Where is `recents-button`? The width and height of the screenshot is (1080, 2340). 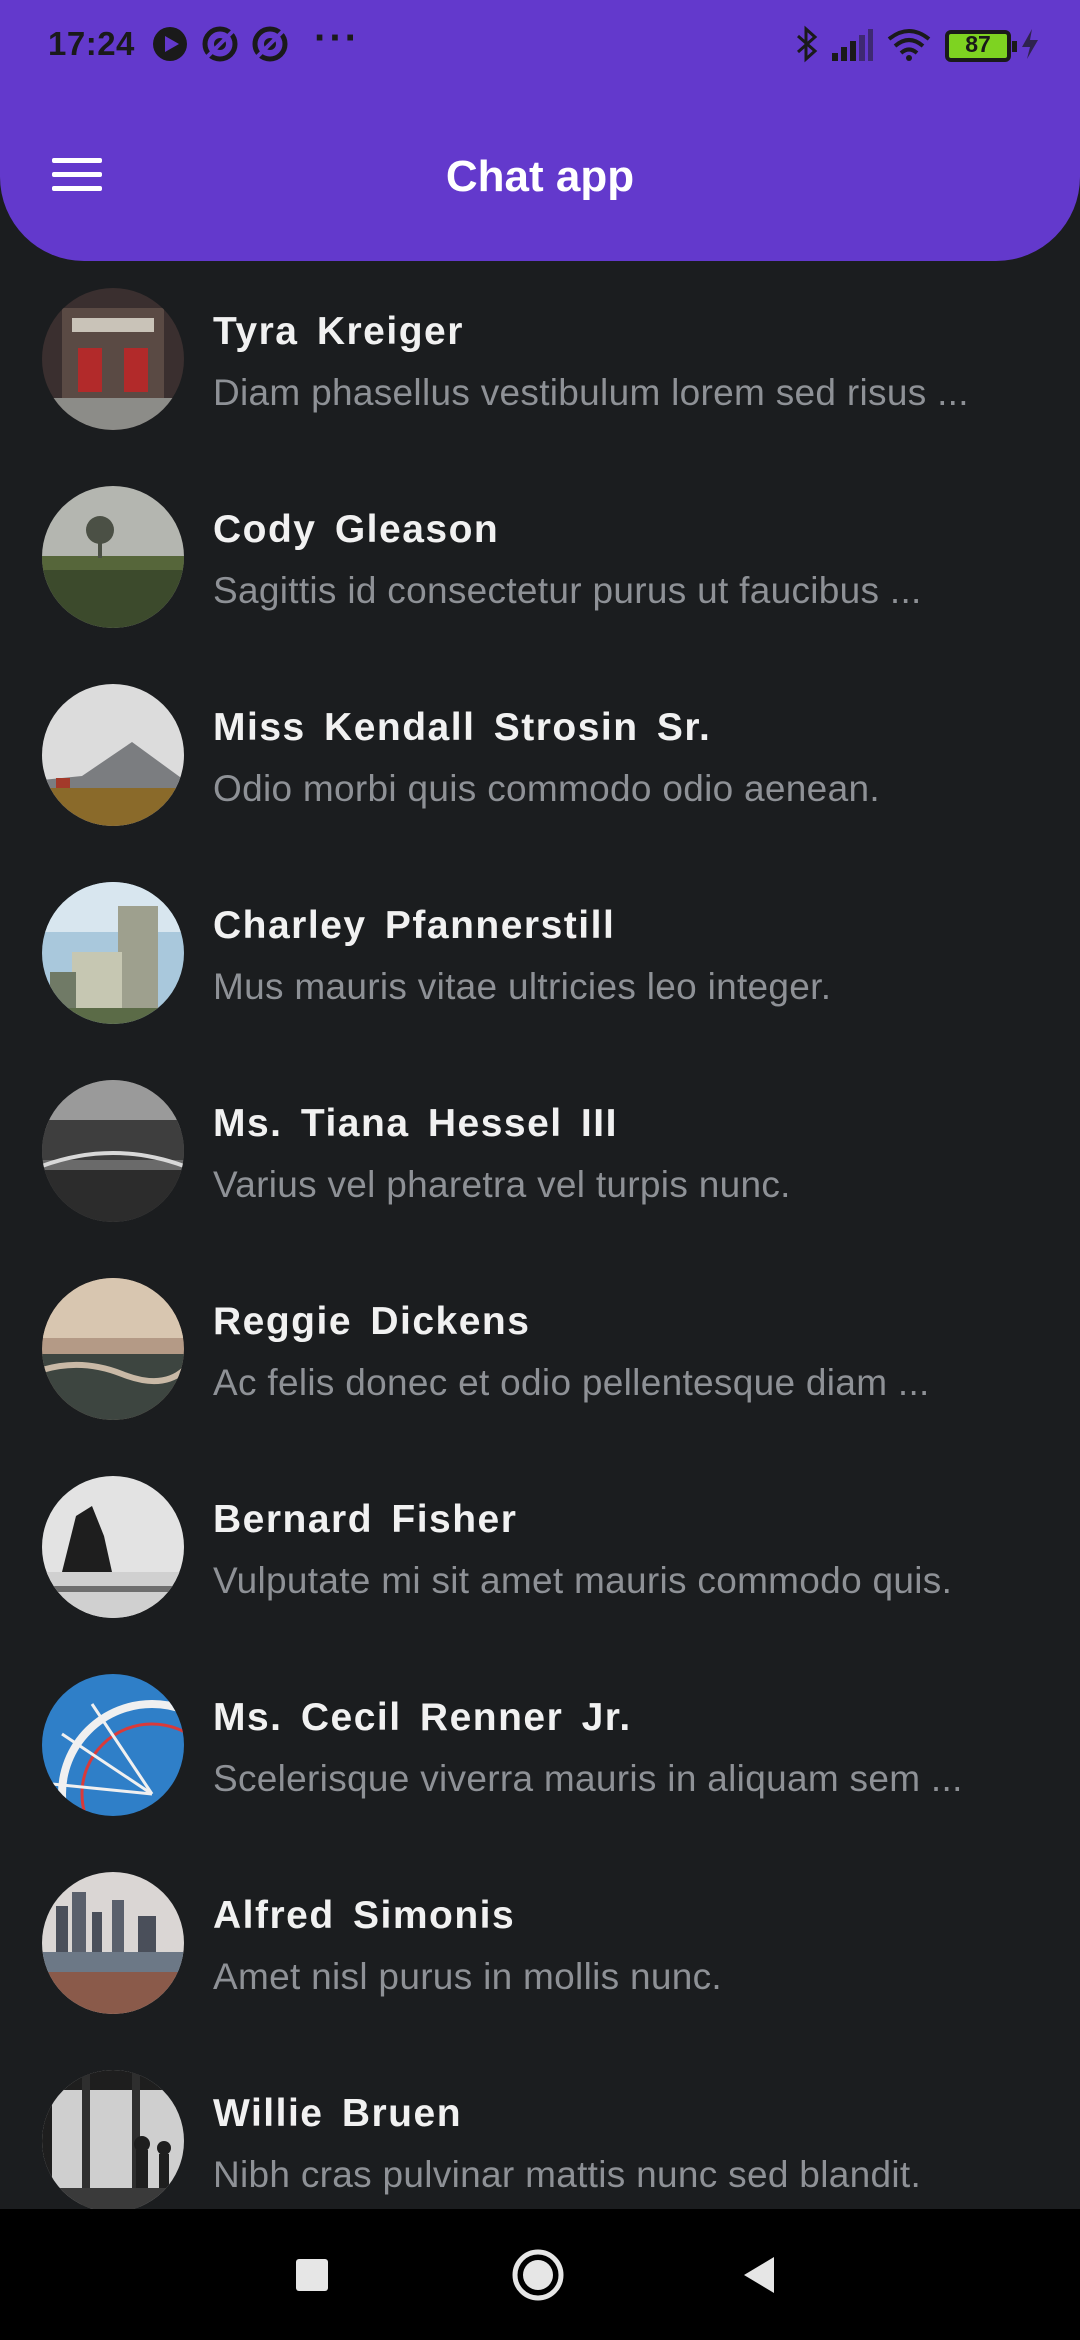
recents-button is located at coordinates (312, 2274).